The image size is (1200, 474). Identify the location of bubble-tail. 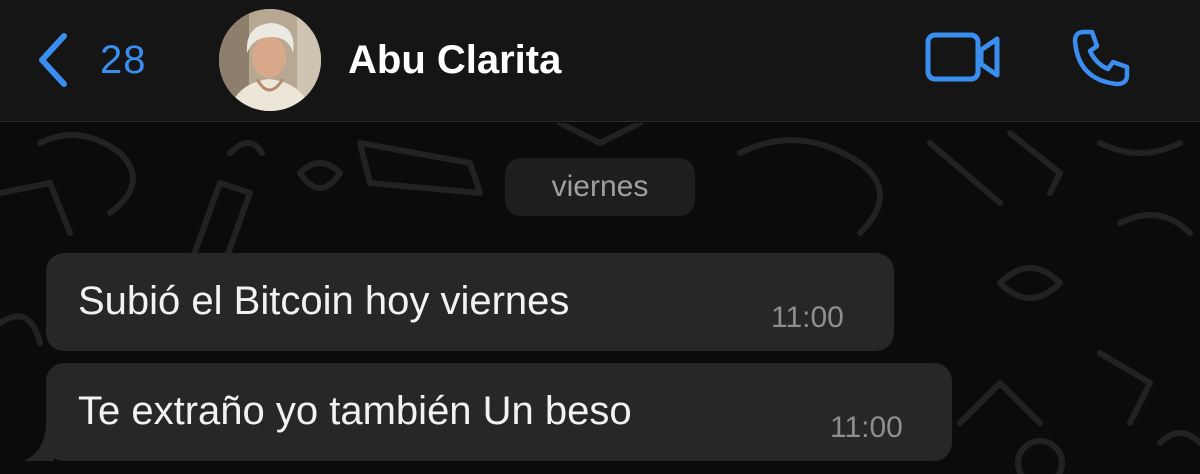
(39, 441).